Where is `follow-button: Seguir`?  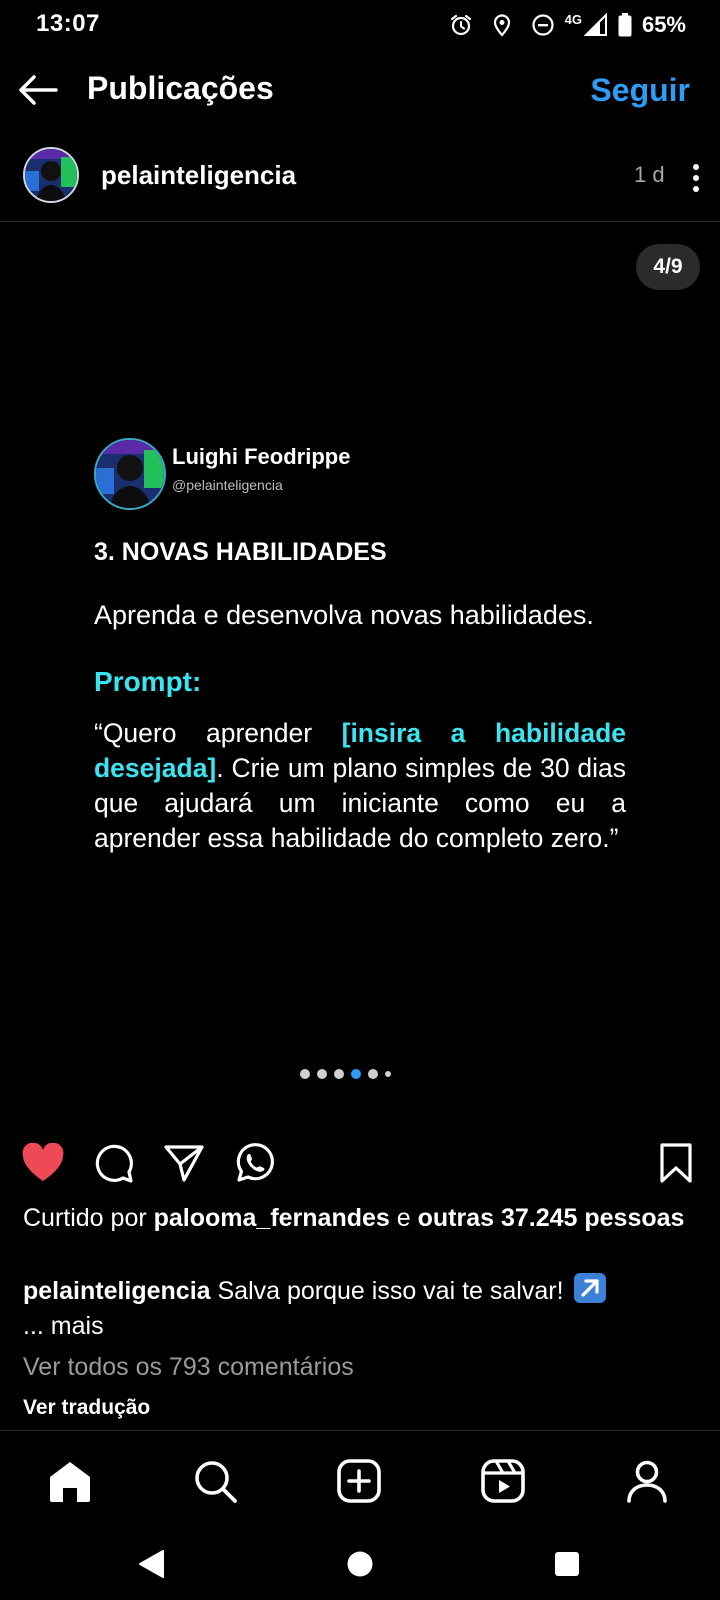 follow-button: Seguir is located at coordinates (640, 90).